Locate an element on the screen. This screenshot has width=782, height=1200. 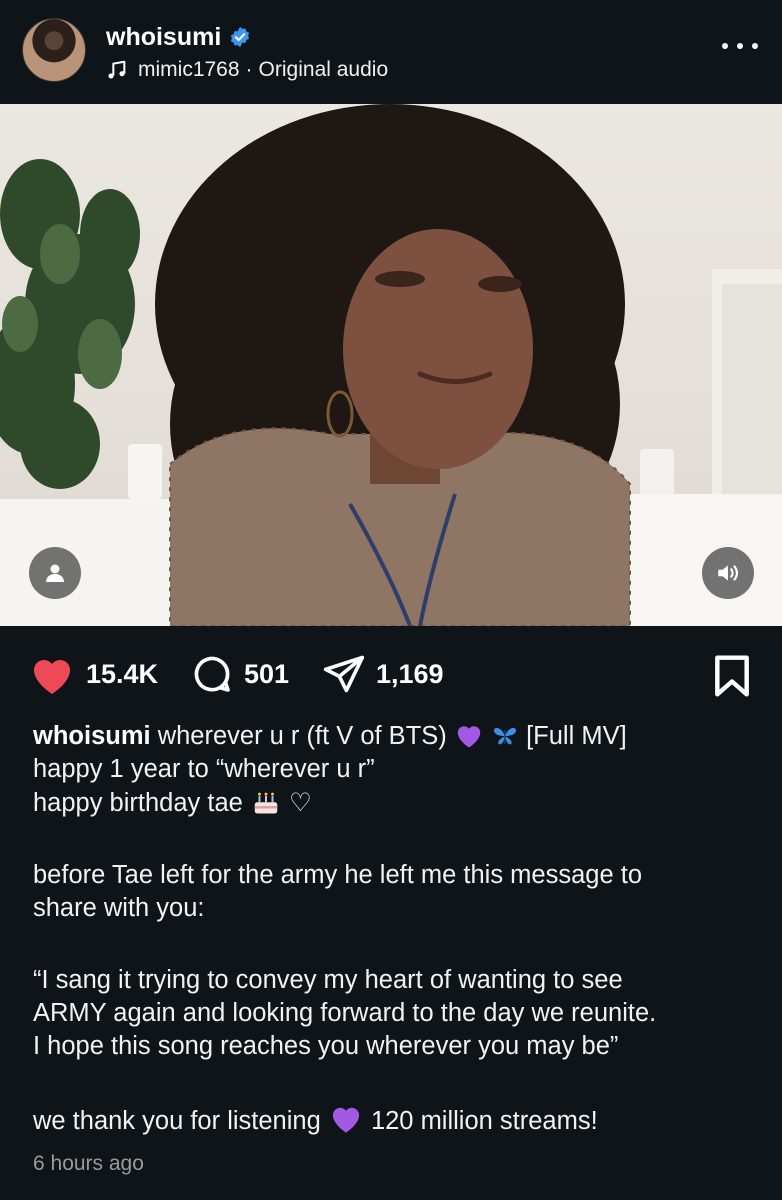
like-button: 15.4K is located at coordinates (93, 674).